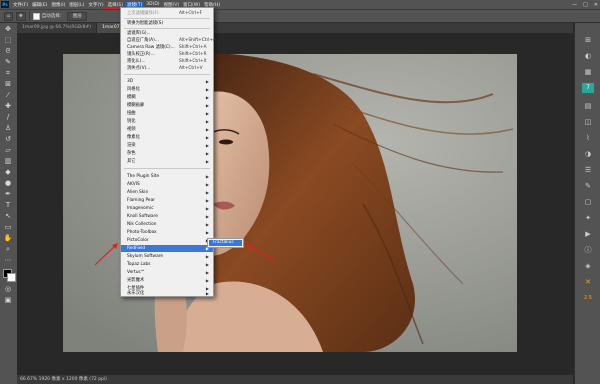 This screenshot has width=600, height=384. I want to click on annotation-arrows, so click(185, 254).